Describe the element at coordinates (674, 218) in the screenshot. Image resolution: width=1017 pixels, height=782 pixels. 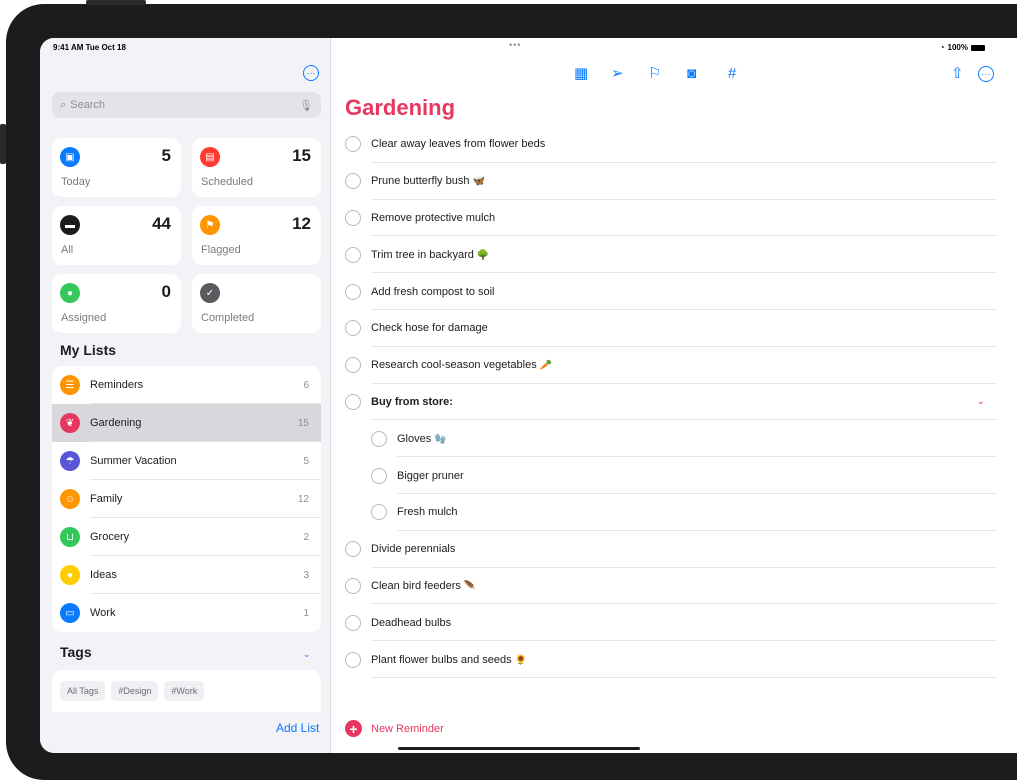
I see `reminder-item: Remove protective mulch` at that location.